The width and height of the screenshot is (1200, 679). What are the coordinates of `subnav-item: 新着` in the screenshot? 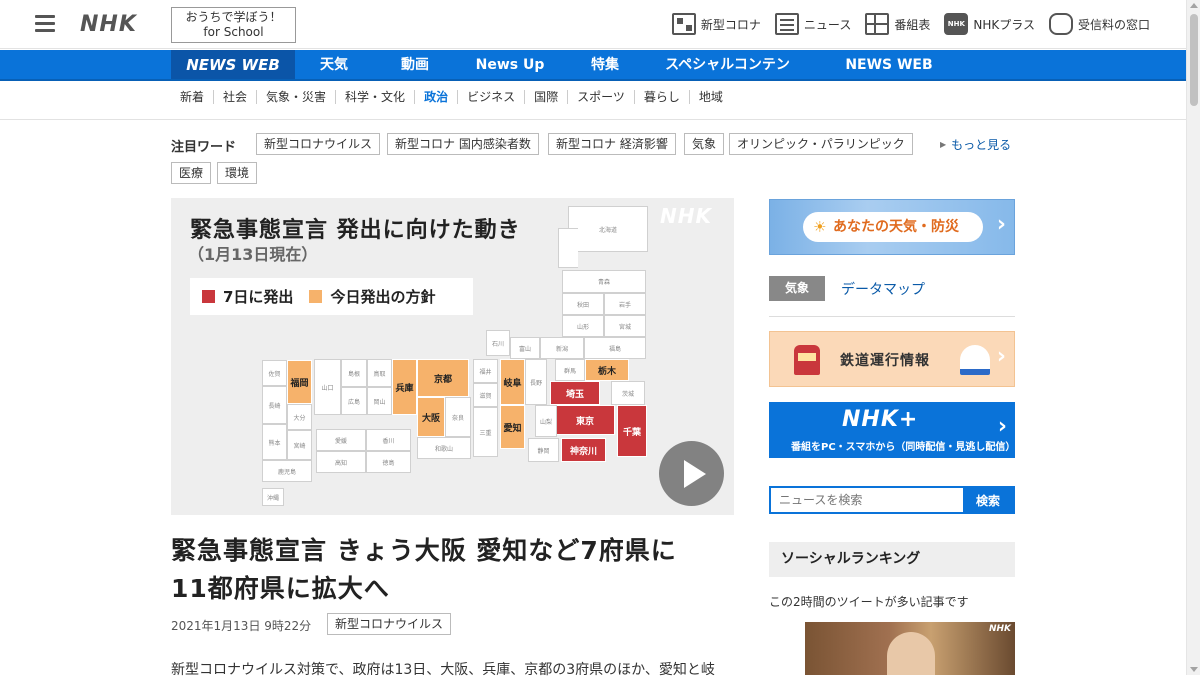 It's located at (192, 97).